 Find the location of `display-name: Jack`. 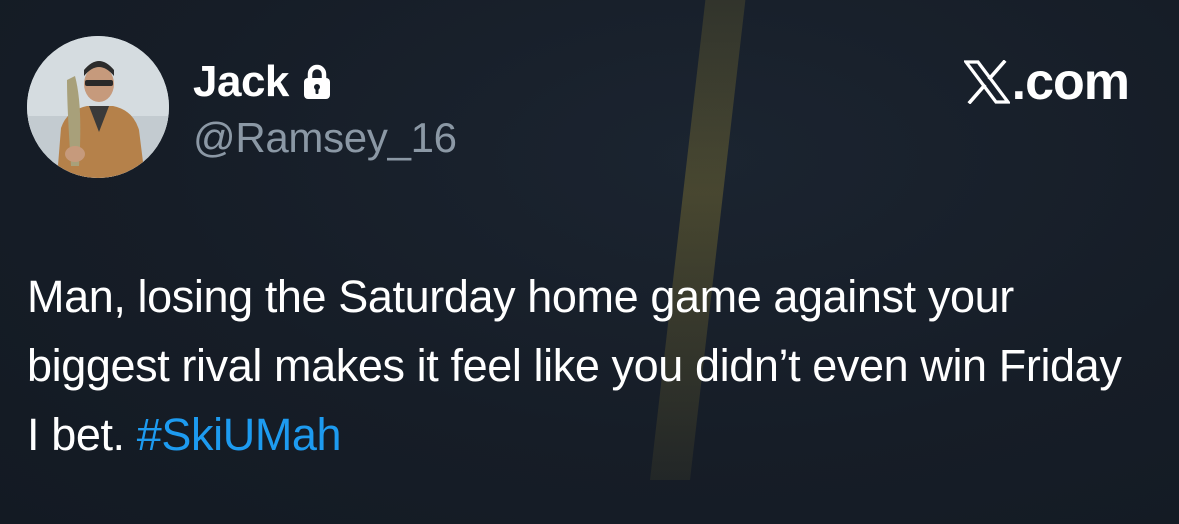

display-name: Jack is located at coordinates (241, 82).